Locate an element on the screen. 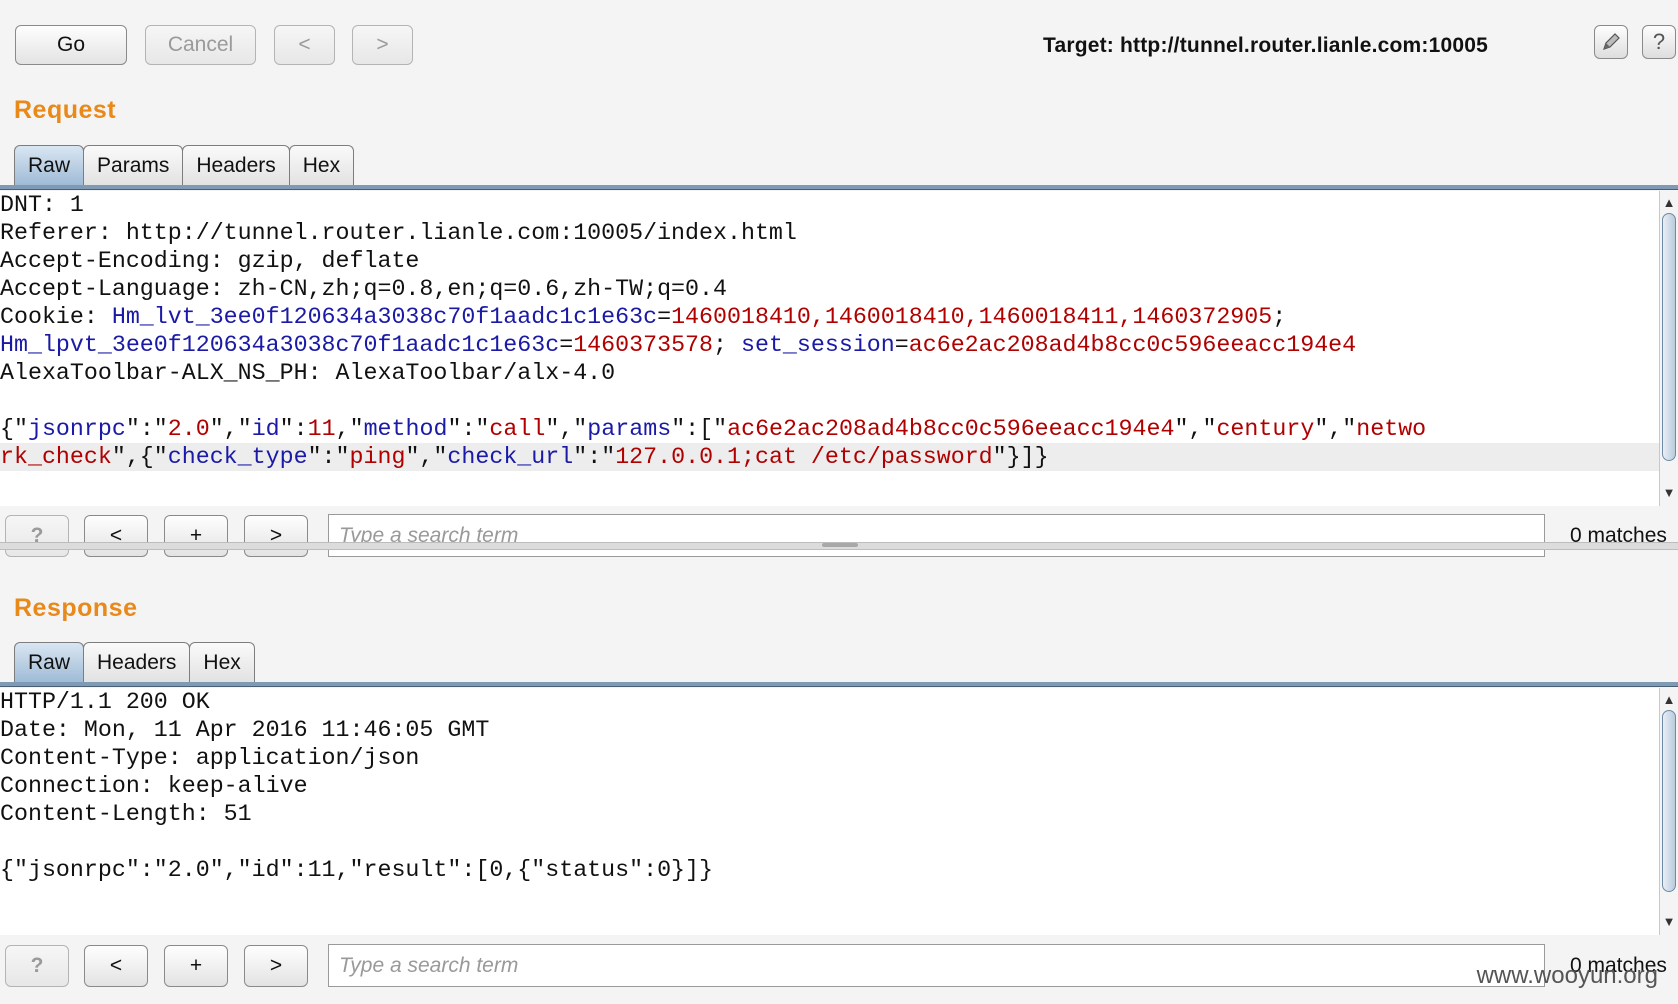 This screenshot has width=1678, height=1004. response-line: Connection: keep-alive is located at coordinates (830, 786).